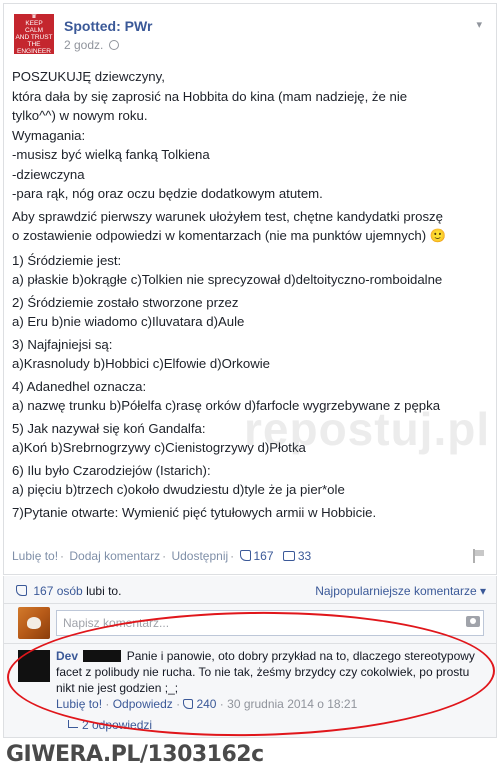  What do you see at coordinates (49, 135) in the screenshot?
I see `post-line: Wymagania:` at bounding box center [49, 135].